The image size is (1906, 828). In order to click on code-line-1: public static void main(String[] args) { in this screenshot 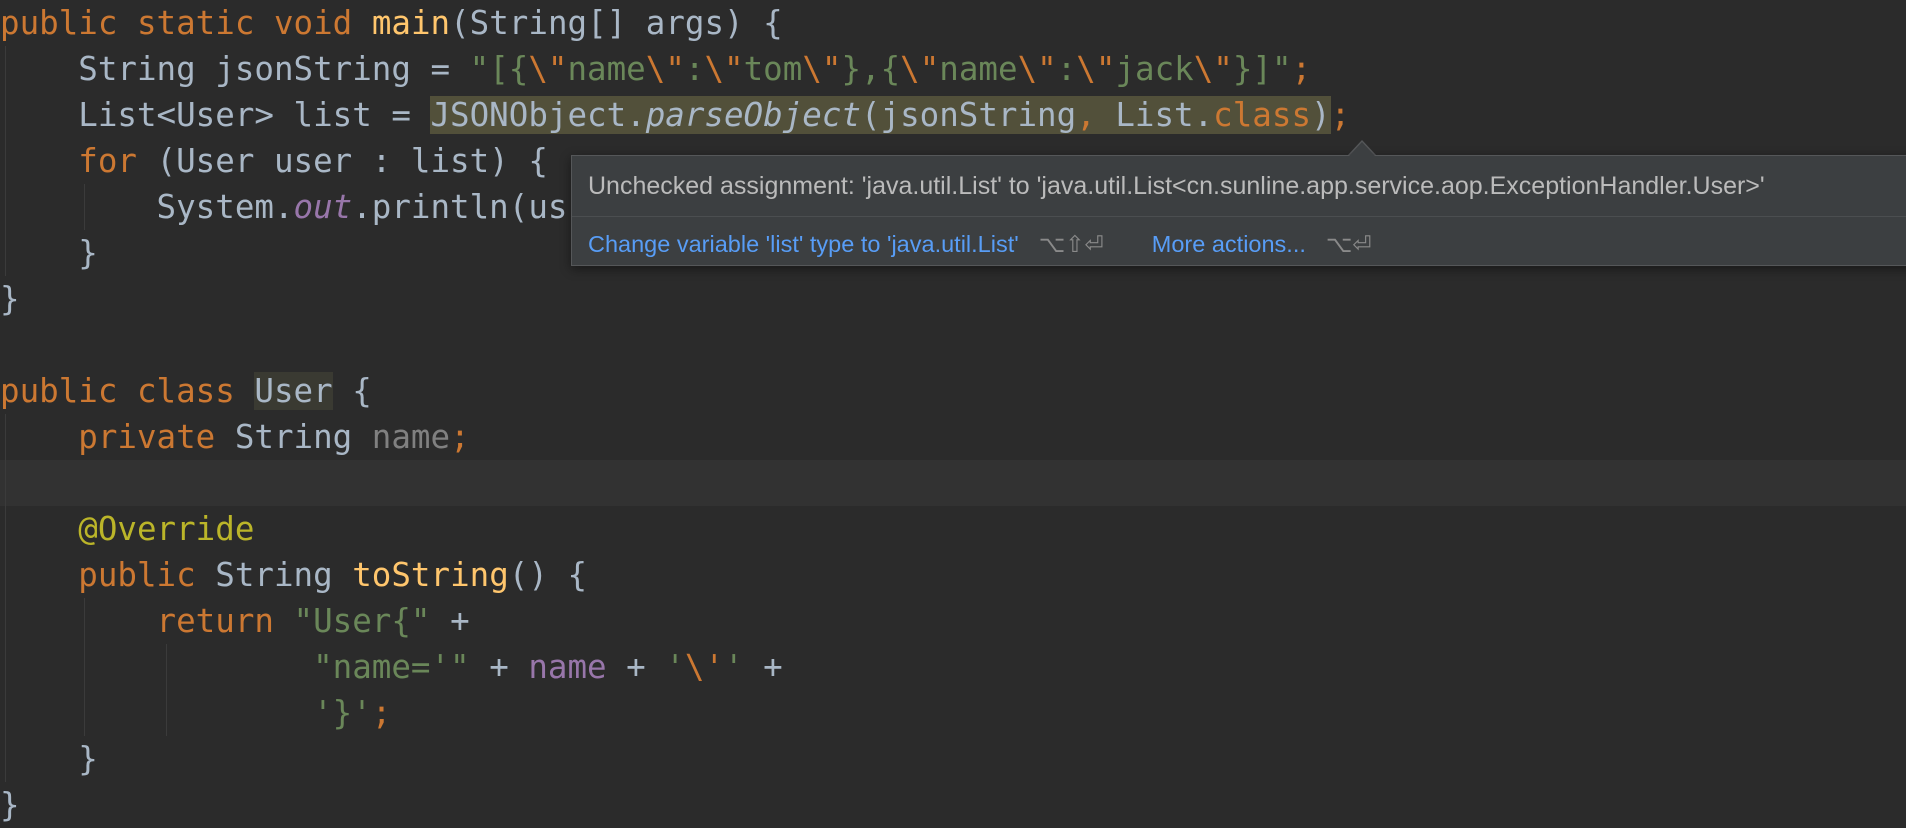, I will do `click(953, 23)`.